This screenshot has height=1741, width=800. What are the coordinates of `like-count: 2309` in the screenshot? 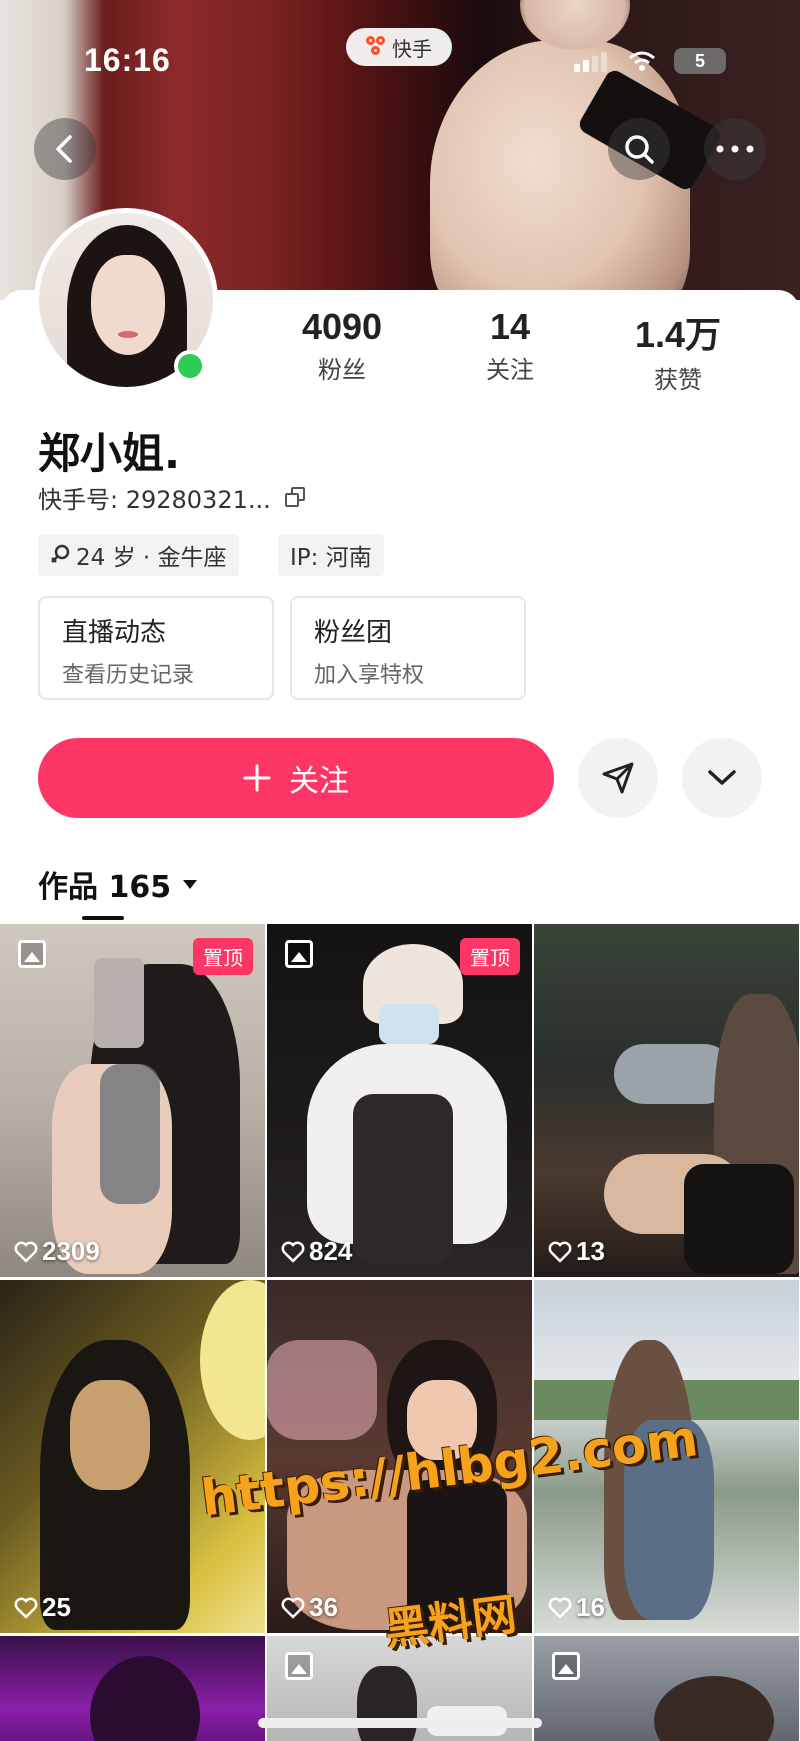 It's located at (57, 1251).